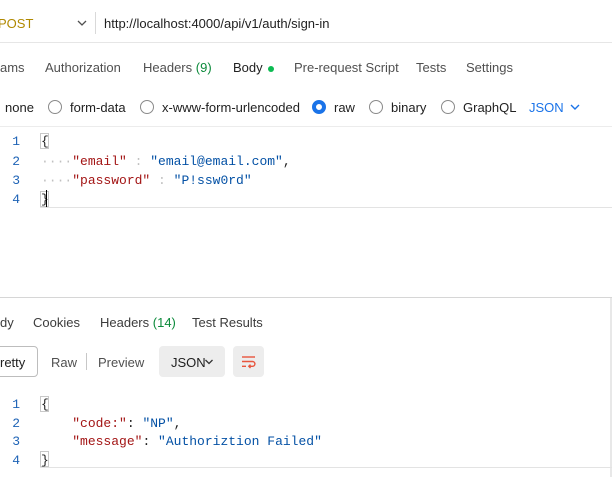 The height and width of the screenshot is (477, 612). Describe the element at coordinates (248, 361) in the screenshot. I see `word-wrap-icon` at that location.